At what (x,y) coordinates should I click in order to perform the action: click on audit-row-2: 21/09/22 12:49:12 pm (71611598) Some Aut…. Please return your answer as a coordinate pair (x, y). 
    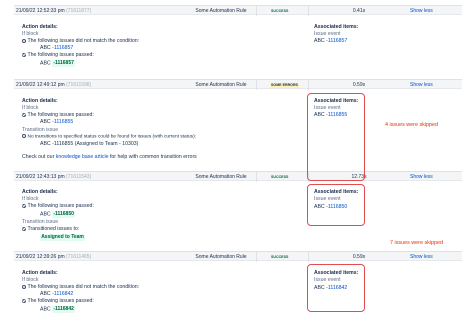
    Looking at the image, I should click on (238, 84).